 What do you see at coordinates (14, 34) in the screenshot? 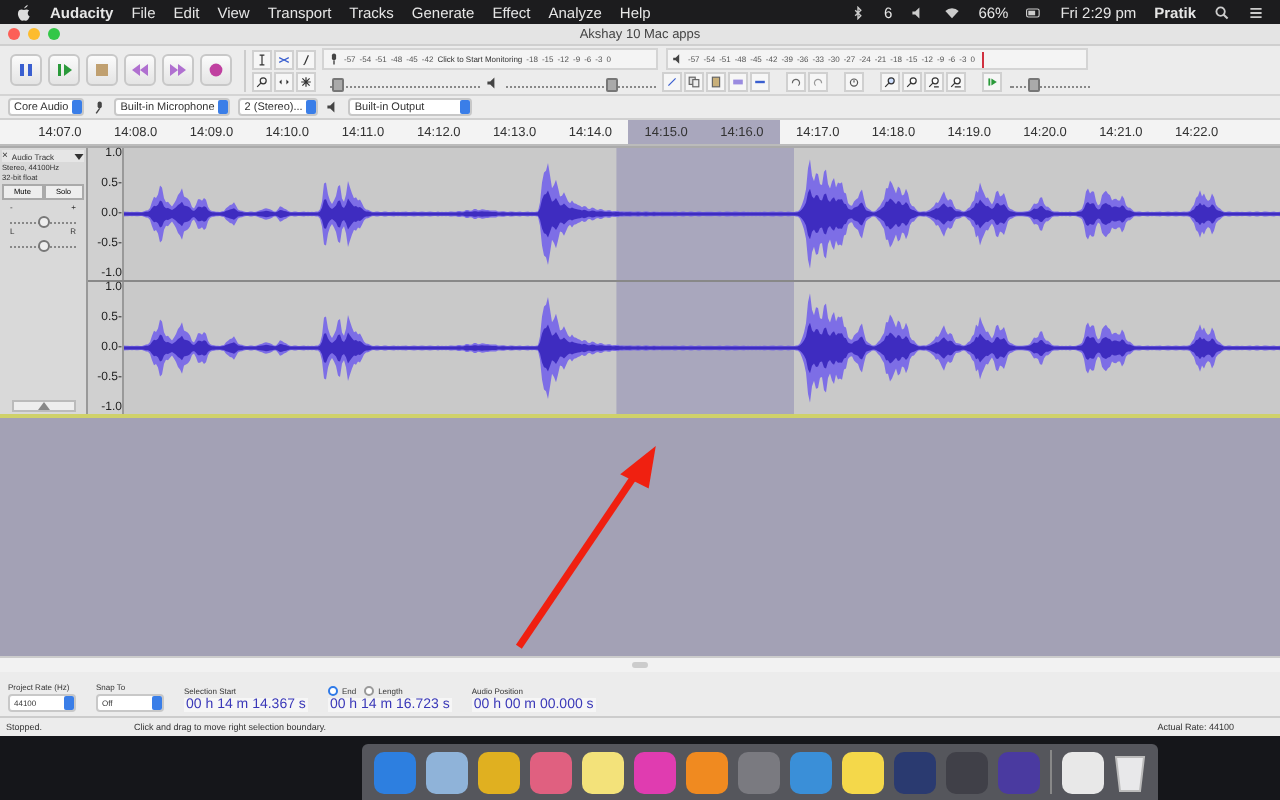
I see `close-button` at bounding box center [14, 34].